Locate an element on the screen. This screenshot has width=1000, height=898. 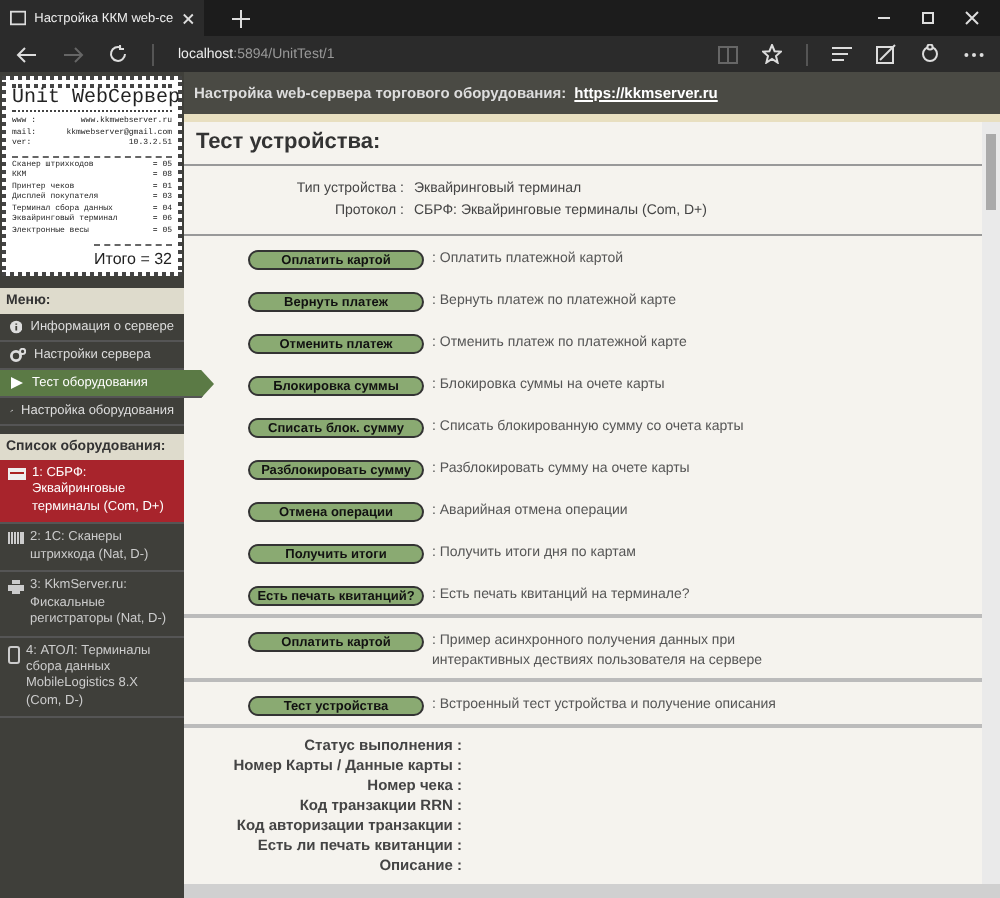
forward-icon is located at coordinates (73, 54).